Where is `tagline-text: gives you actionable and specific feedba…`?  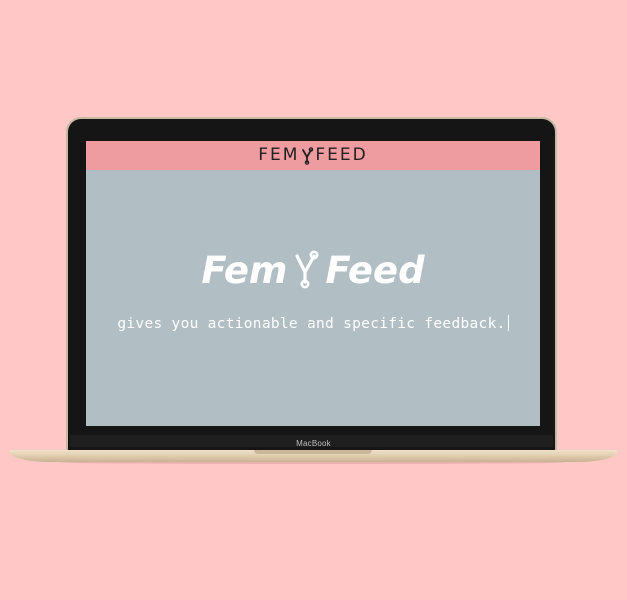 tagline-text: gives you actionable and specific feedba… is located at coordinates (311, 324).